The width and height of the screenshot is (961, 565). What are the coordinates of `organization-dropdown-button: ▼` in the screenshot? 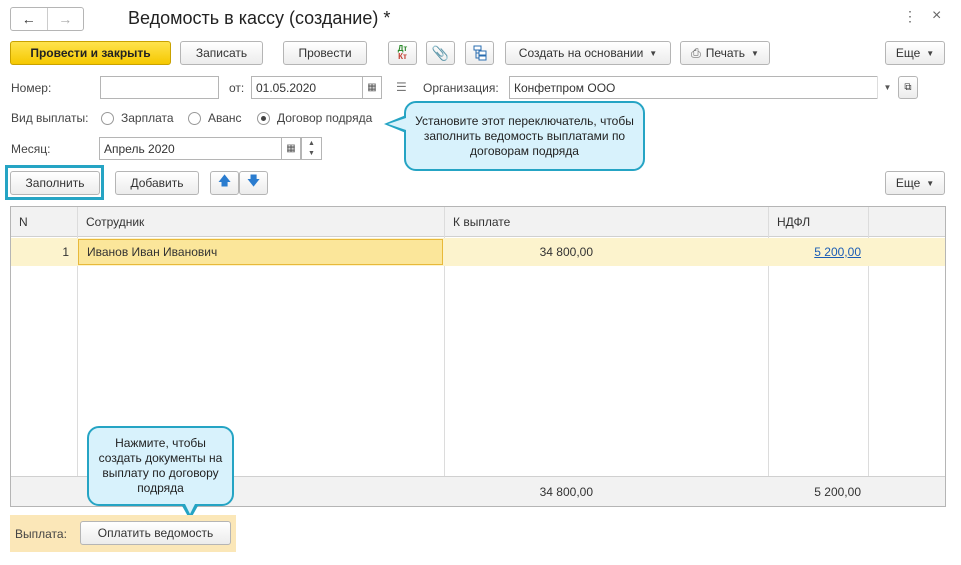 It's located at (887, 87).